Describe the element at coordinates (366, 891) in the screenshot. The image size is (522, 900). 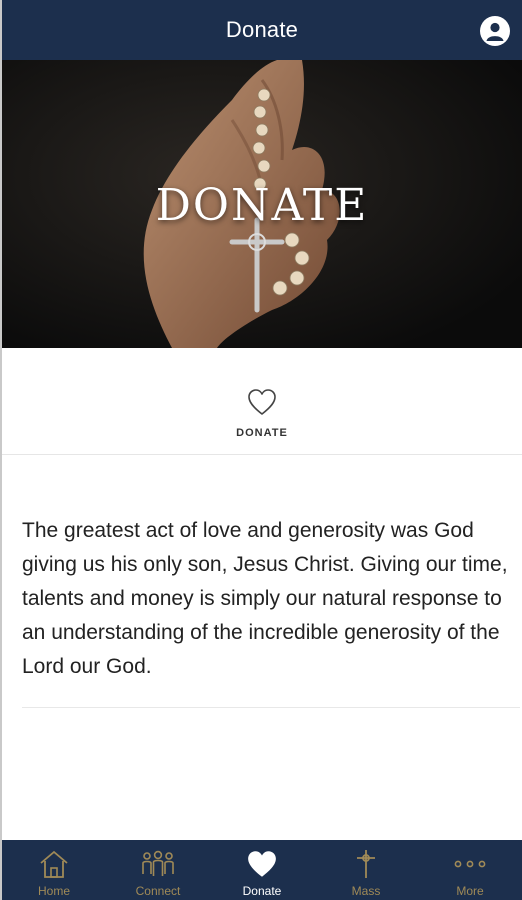
I see `tab-mass-label: Mass` at that location.